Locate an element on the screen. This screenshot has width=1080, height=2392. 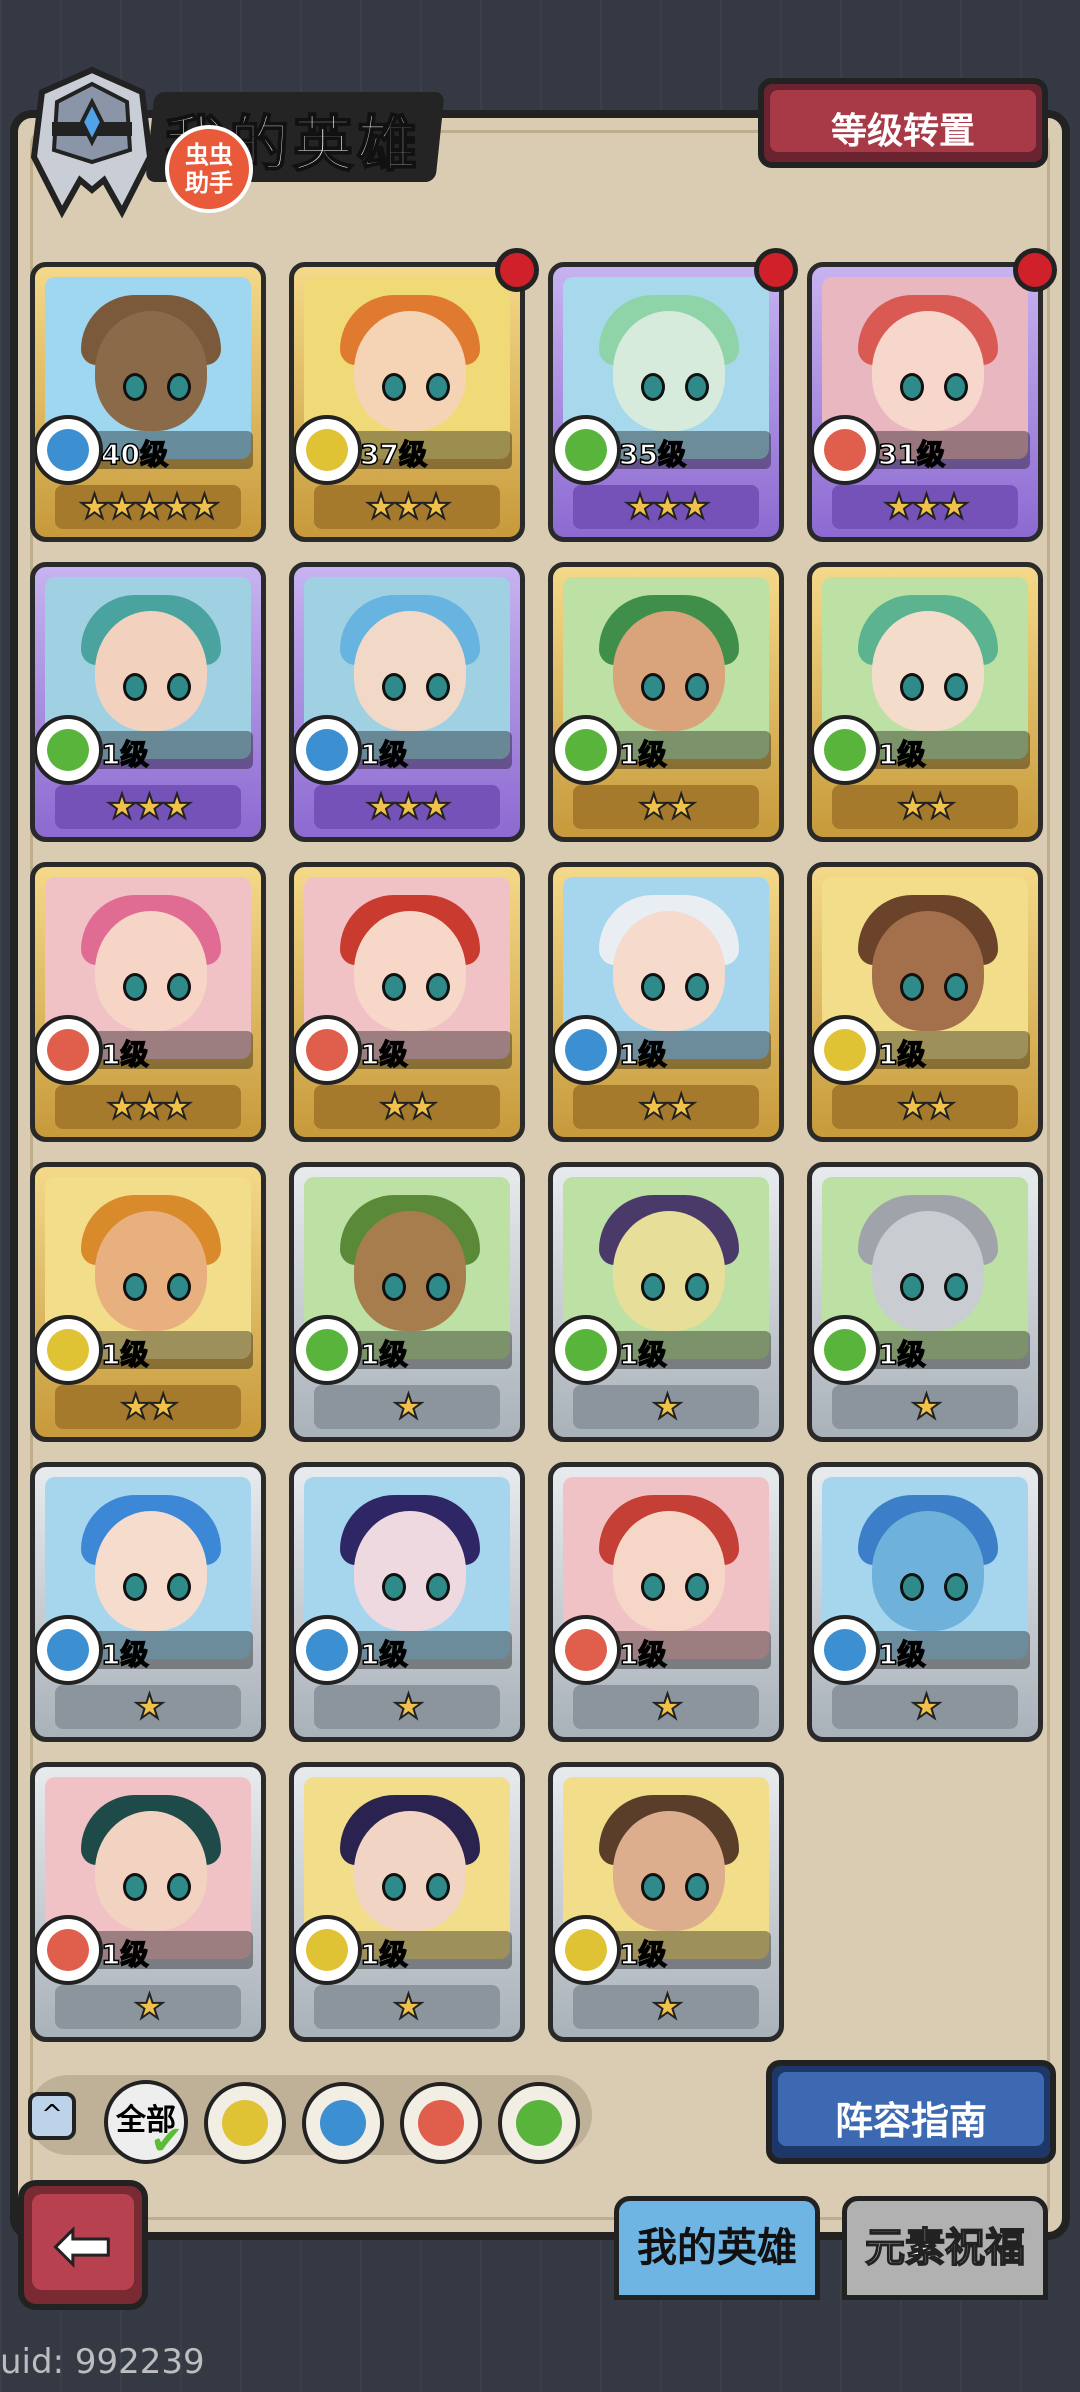
filter-water-button is located at coordinates (343, 2123).